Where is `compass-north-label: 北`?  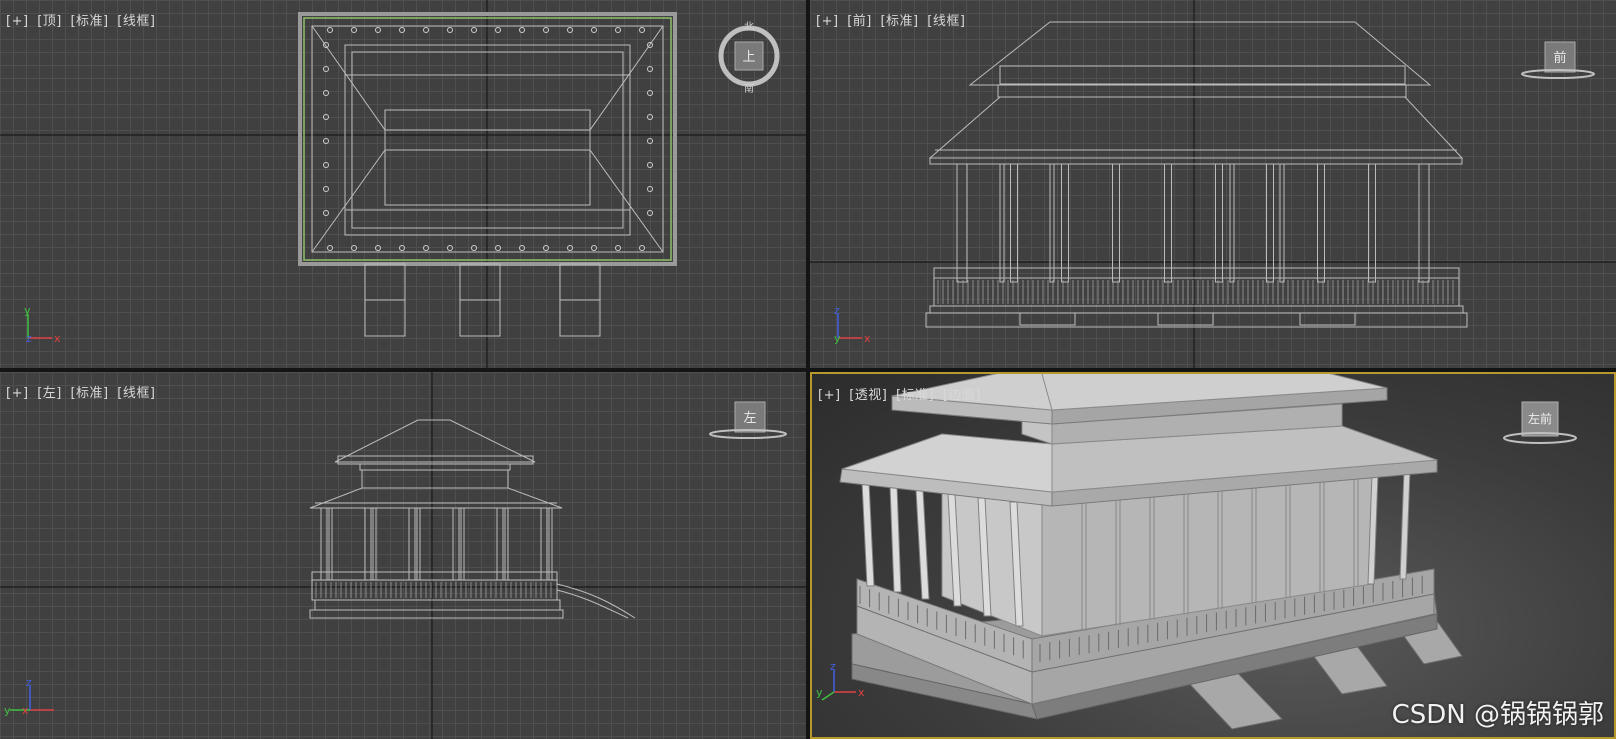 compass-north-label: 北 is located at coordinates (749, 27).